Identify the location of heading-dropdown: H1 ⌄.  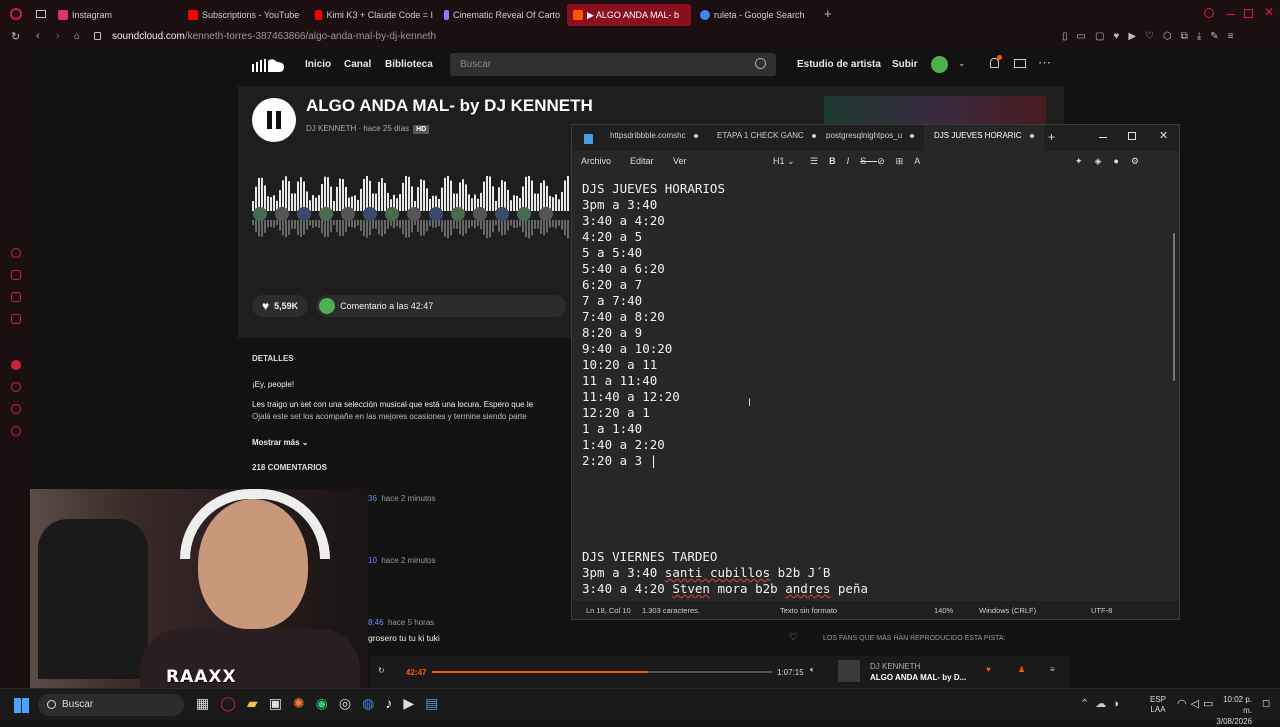
(784, 161).